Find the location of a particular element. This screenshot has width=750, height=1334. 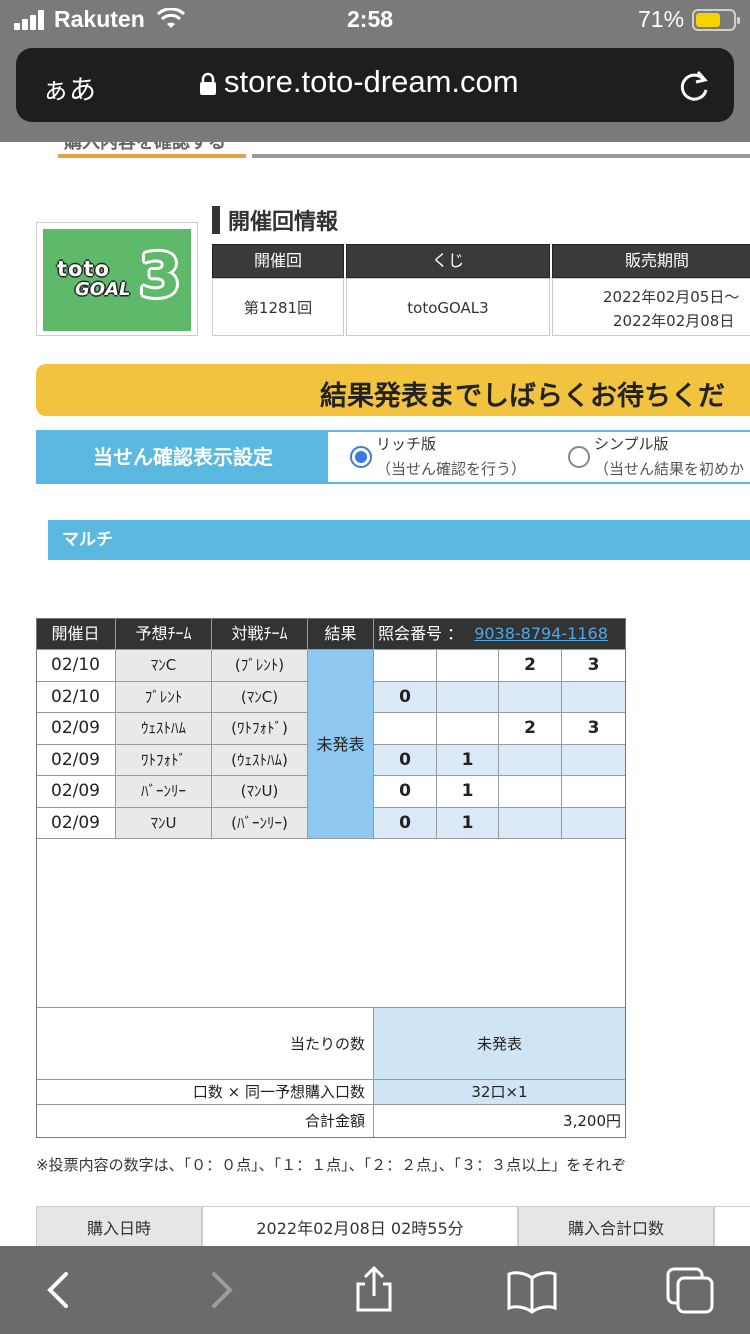

signal-icon is located at coordinates (31, 20).